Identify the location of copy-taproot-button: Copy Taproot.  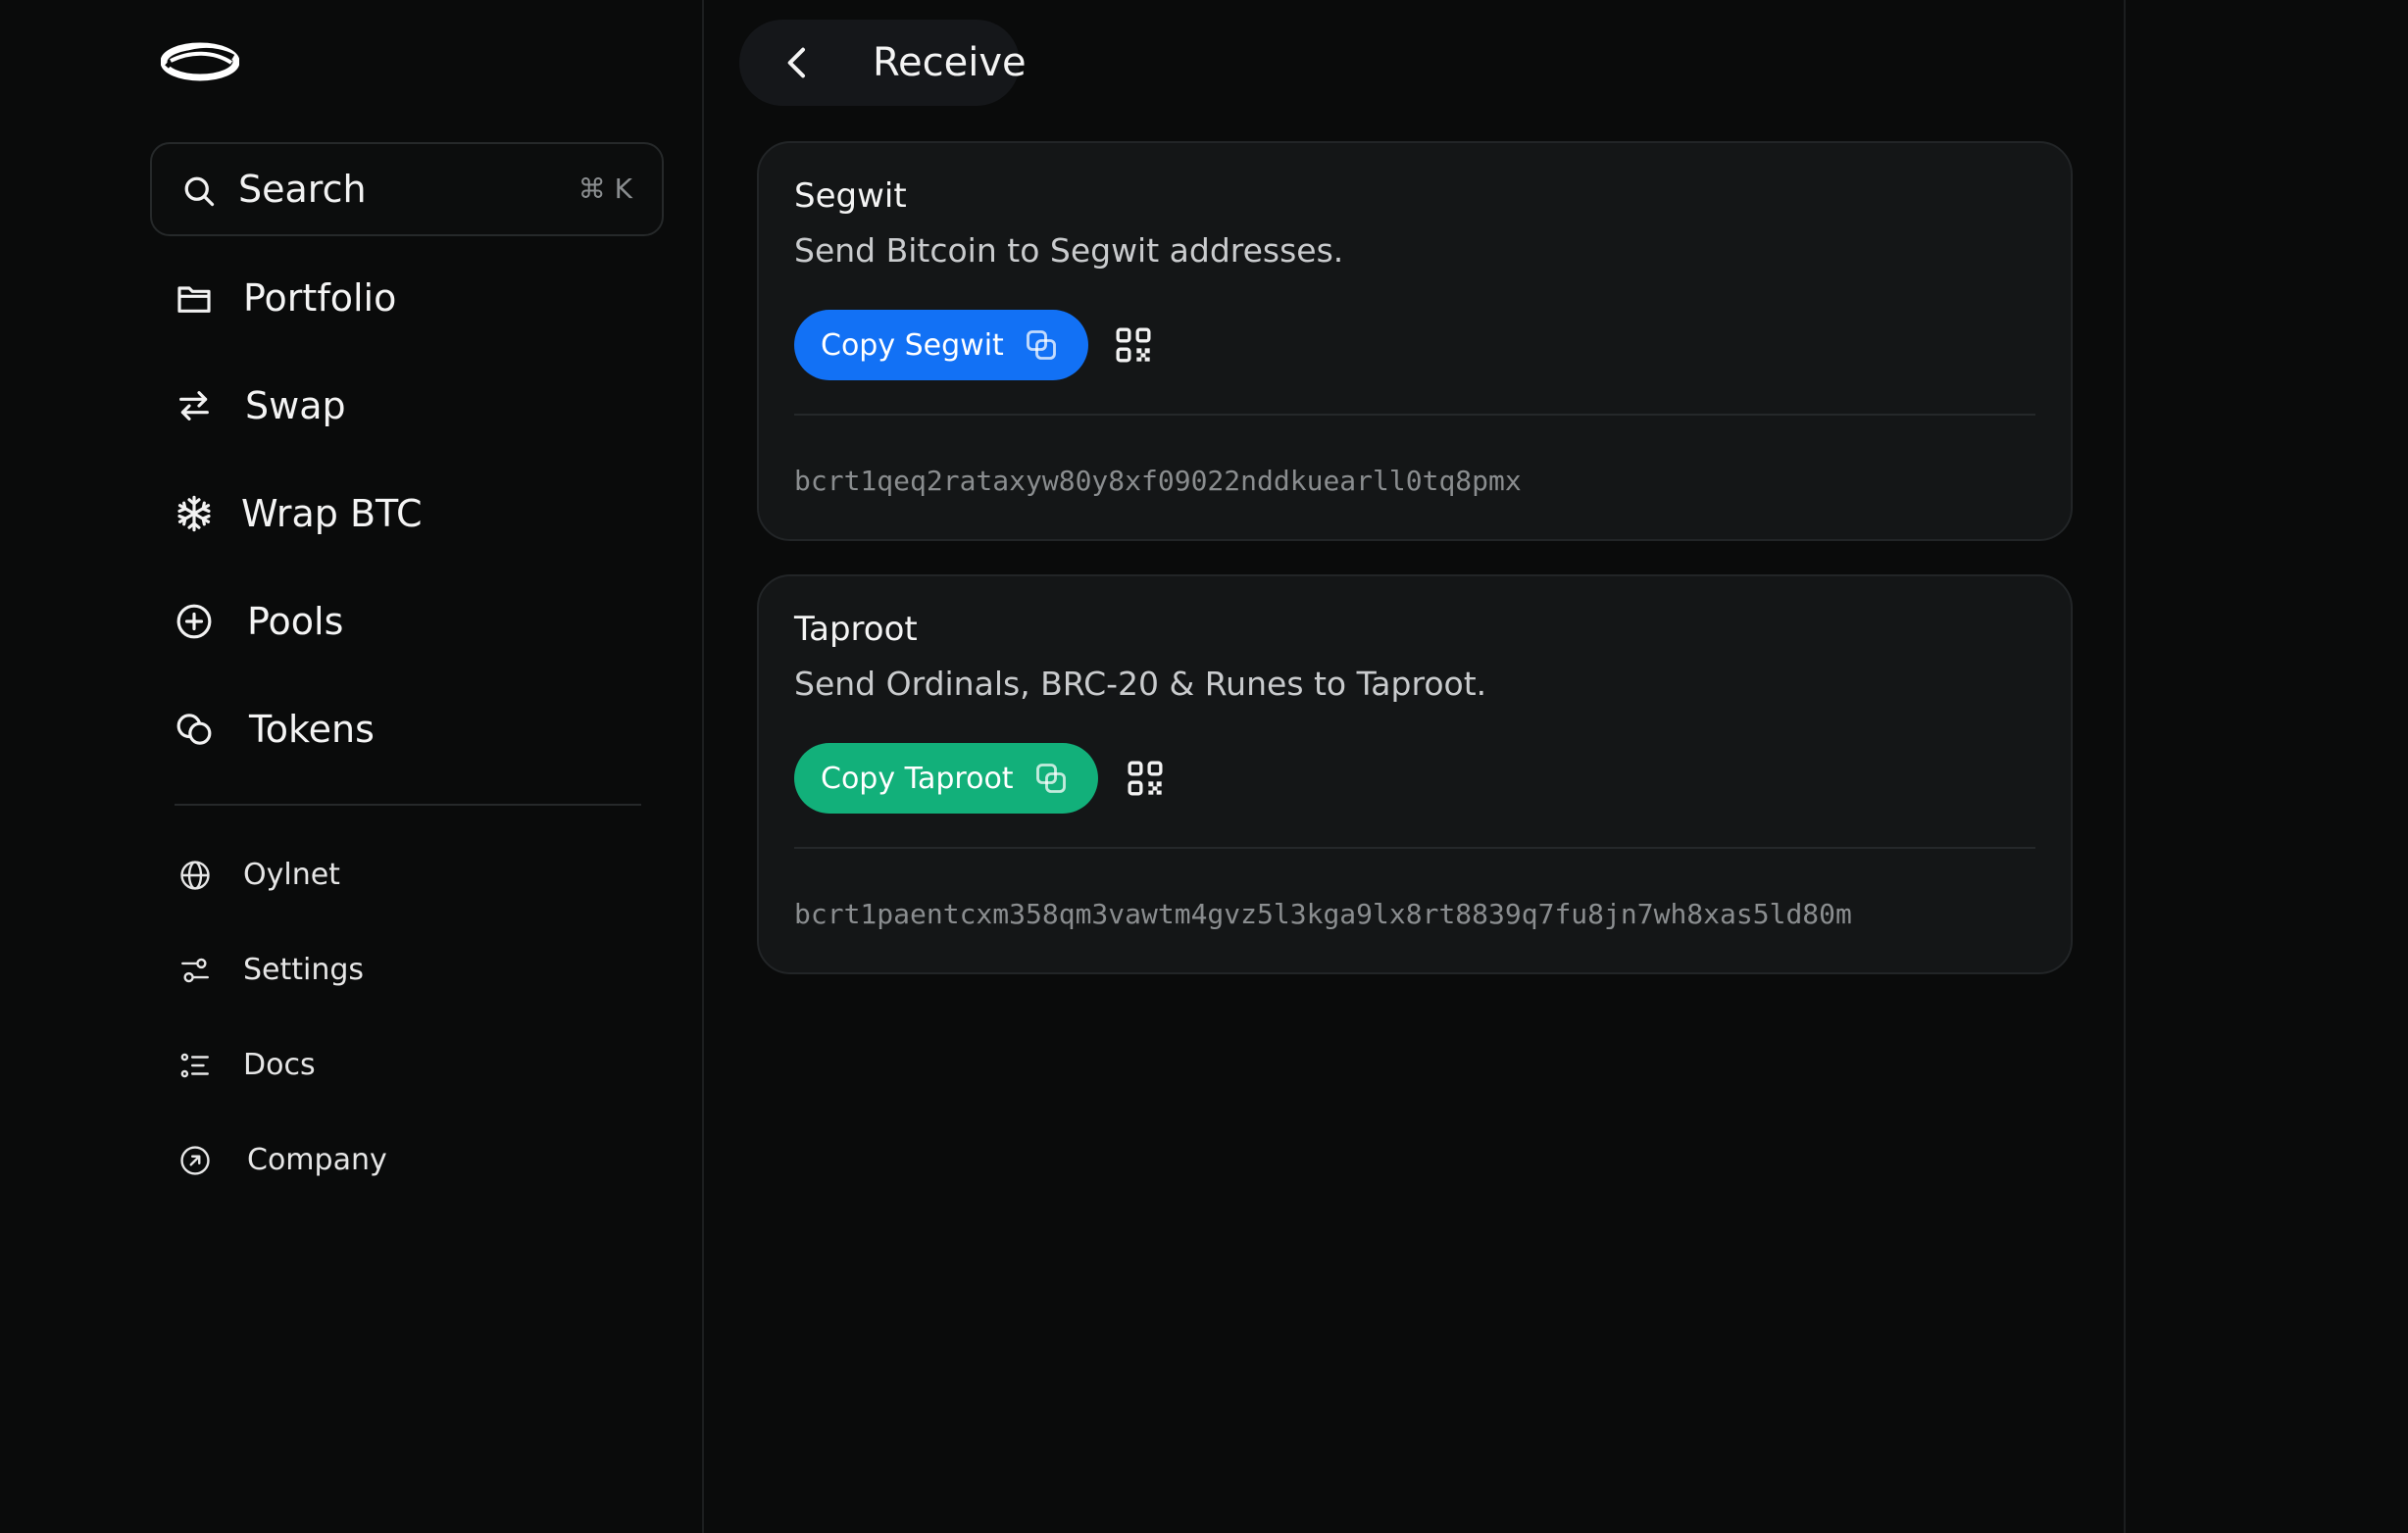
(946, 778).